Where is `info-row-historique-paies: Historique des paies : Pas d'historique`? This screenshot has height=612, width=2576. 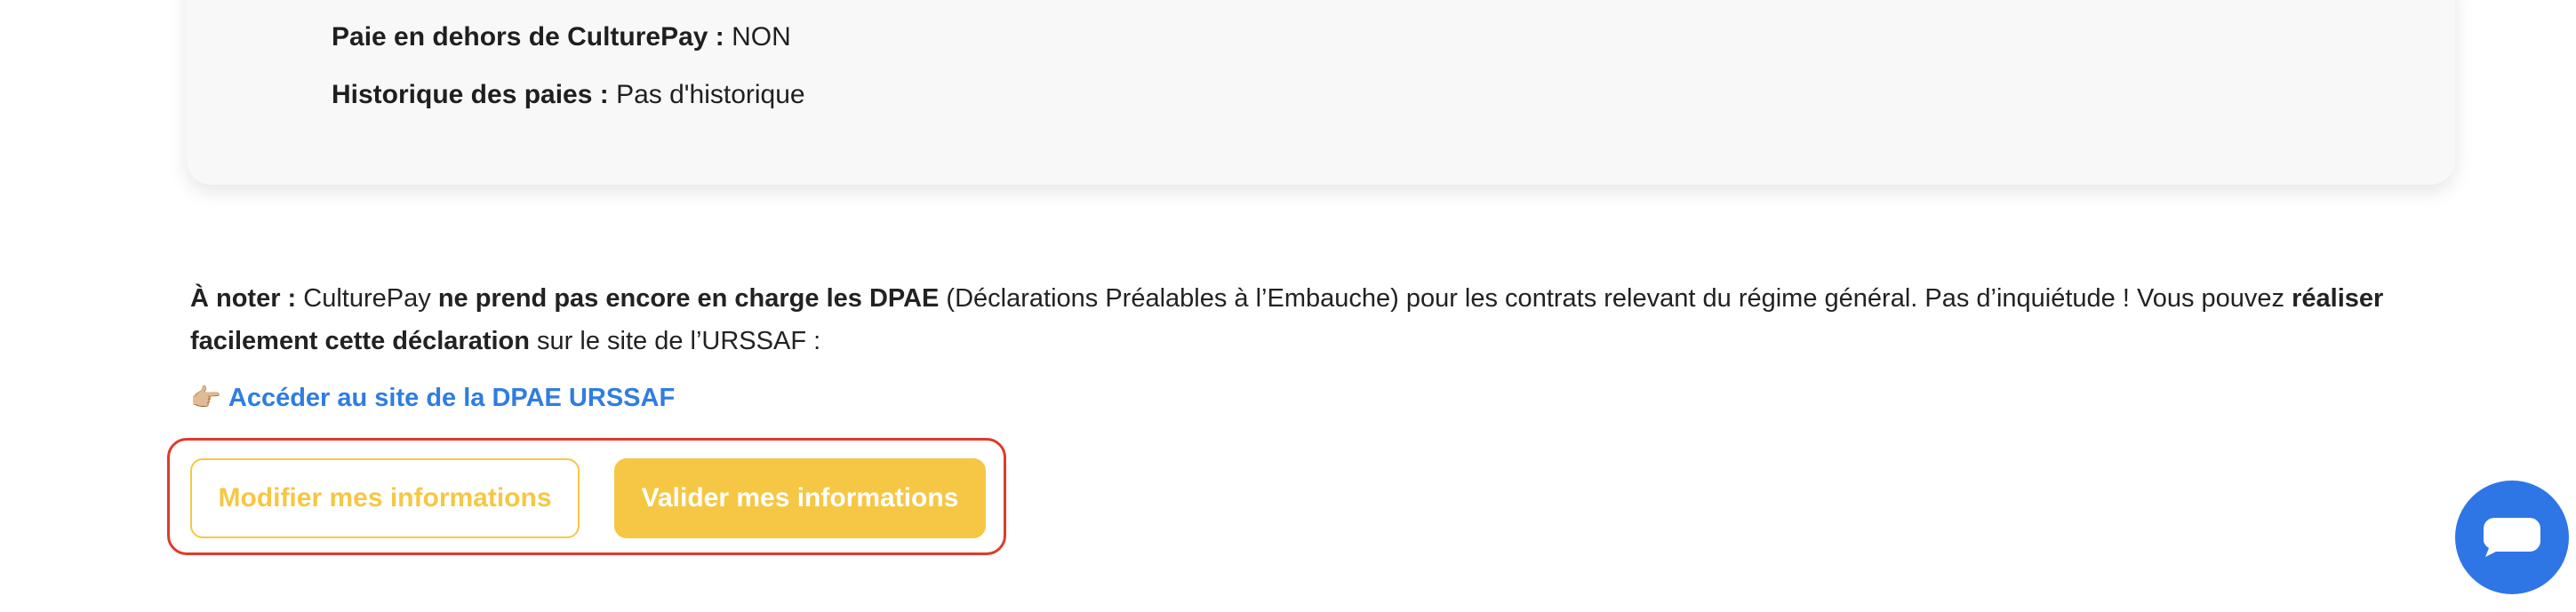 info-row-historique-paies: Historique des paies : Pas d'historique is located at coordinates (568, 95).